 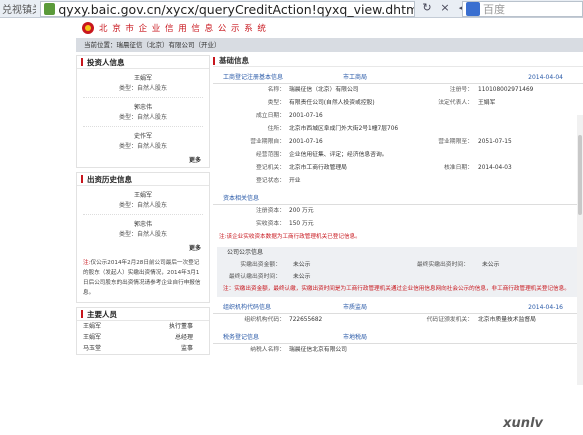 What do you see at coordinates (398, 181) in the screenshot?
I see `field-row: 登记状态： 开业` at bounding box center [398, 181].